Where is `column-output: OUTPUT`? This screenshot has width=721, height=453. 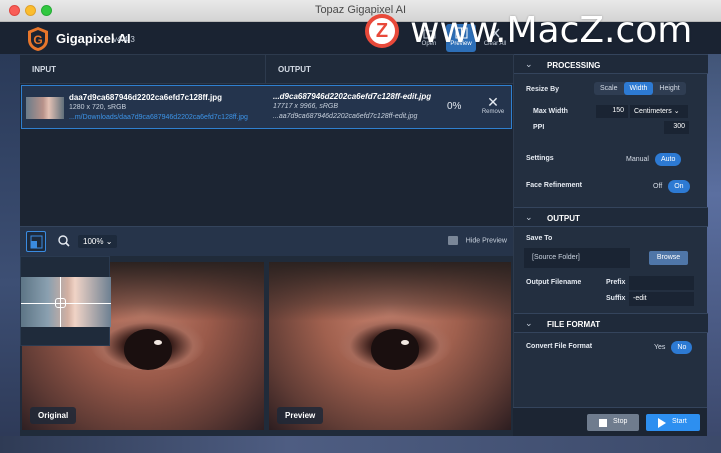
column-output: OUTPUT is located at coordinates (294, 69).